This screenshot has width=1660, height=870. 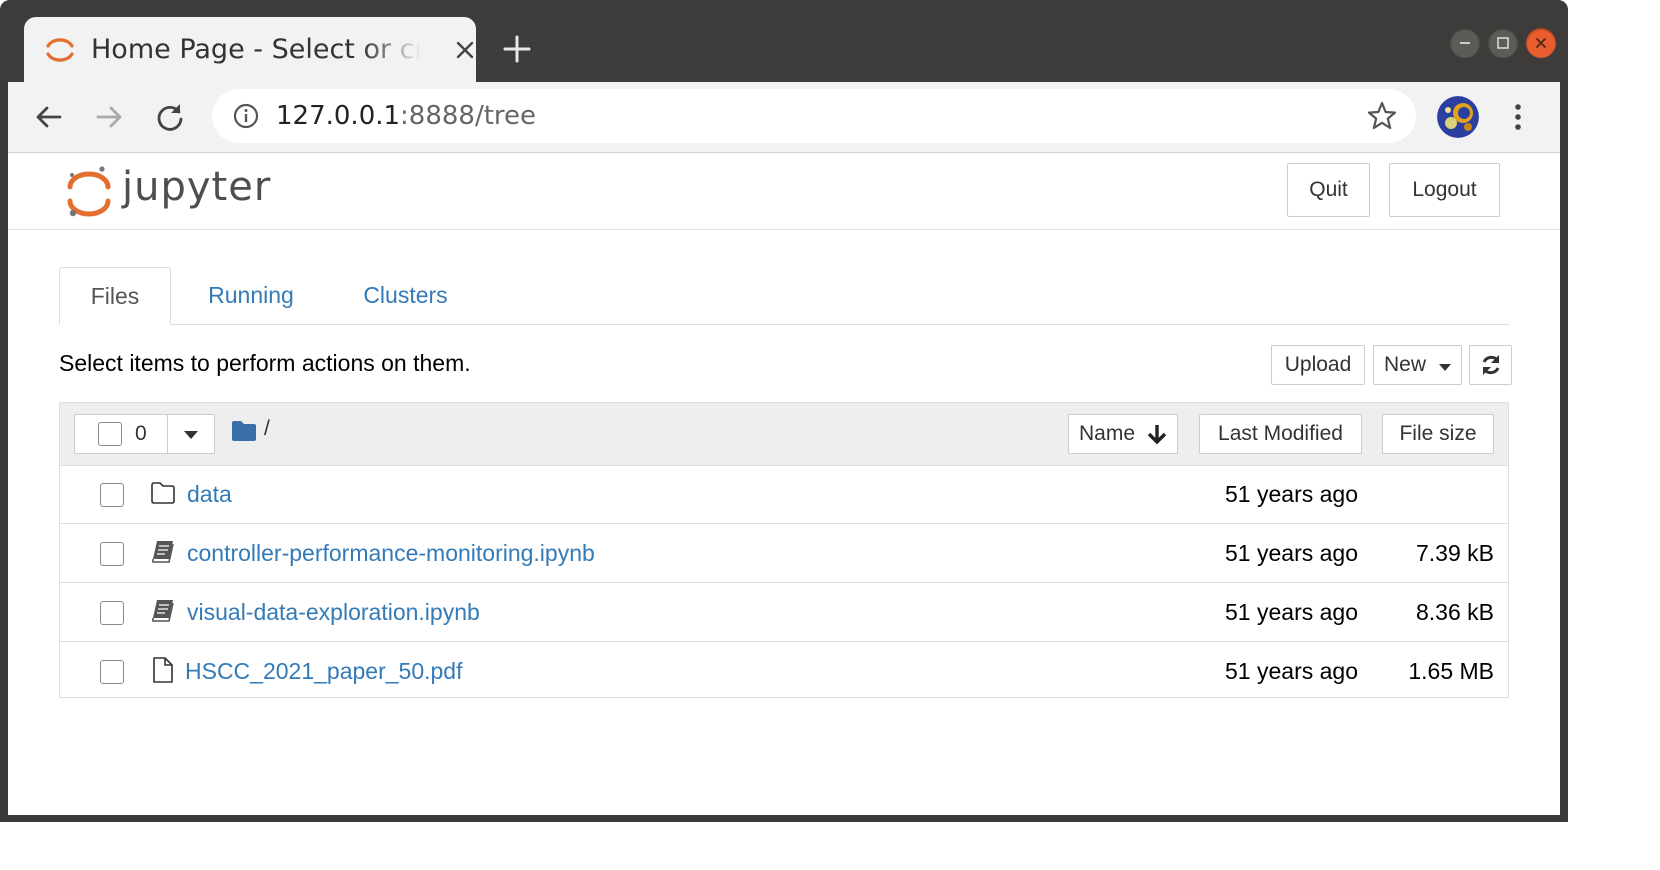 I want to click on browser-toolbar: 127.0.0.1:8888/tree, so click(x=784, y=117).